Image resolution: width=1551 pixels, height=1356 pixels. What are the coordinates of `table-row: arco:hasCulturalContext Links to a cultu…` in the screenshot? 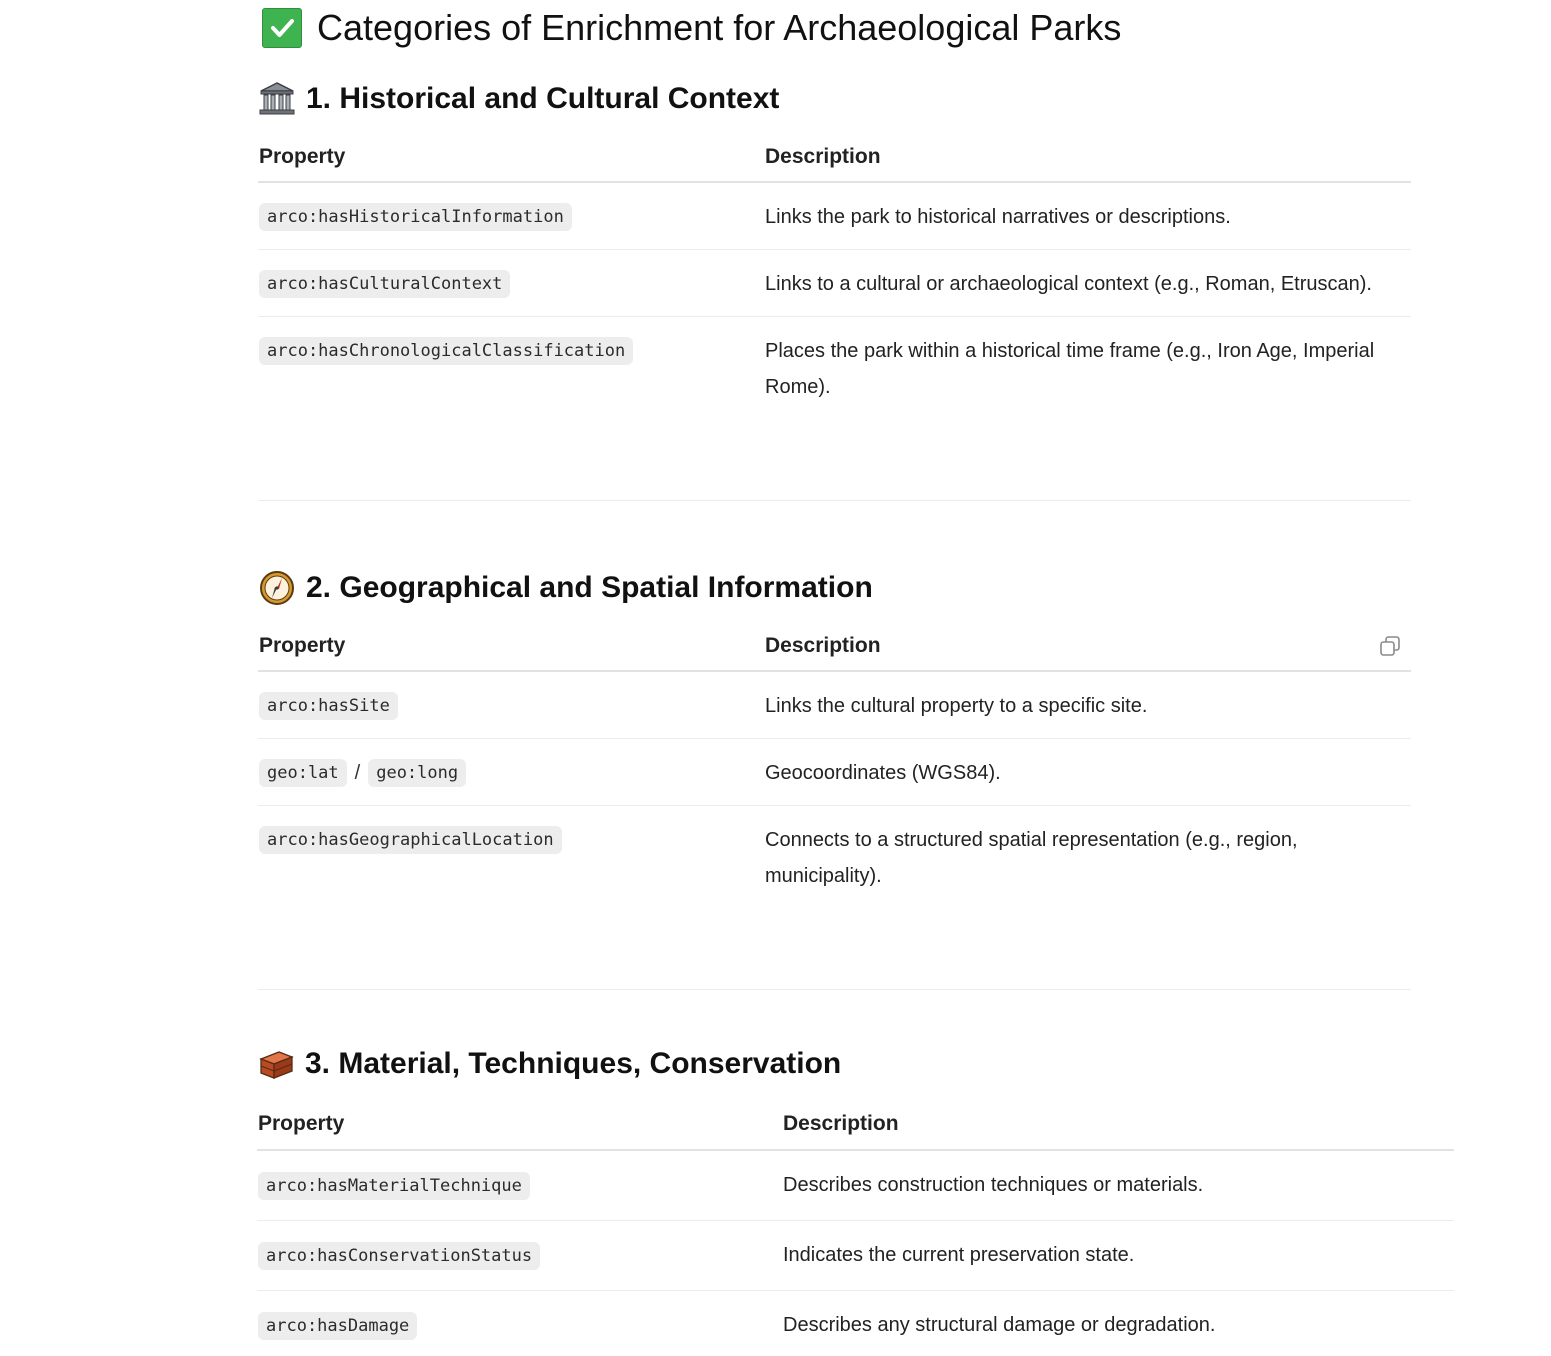 It's located at (834, 283).